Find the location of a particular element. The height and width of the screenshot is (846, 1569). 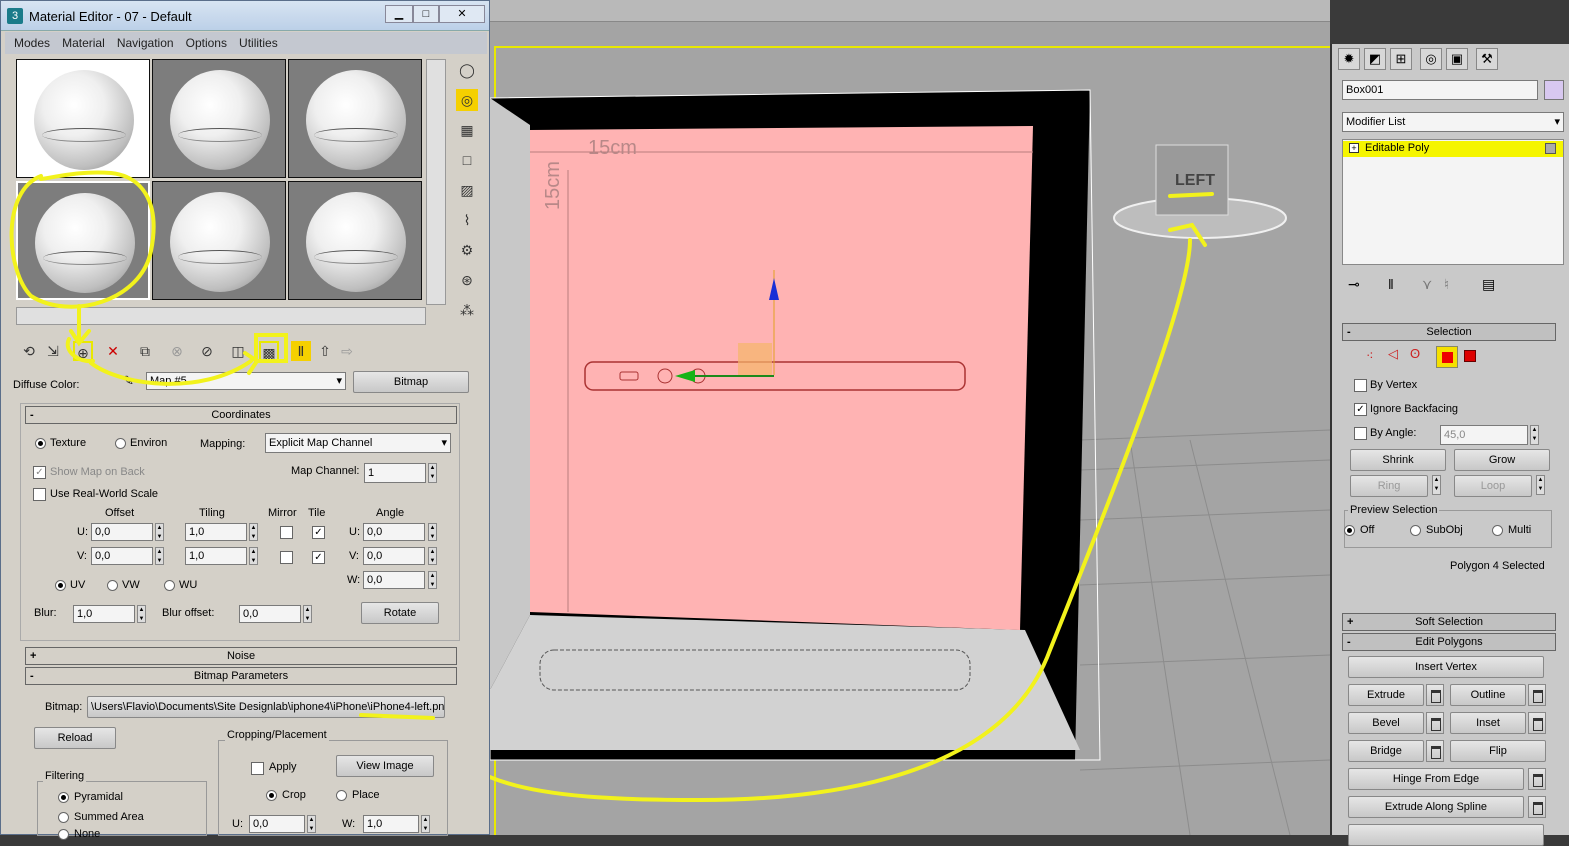

summed-area-radio is located at coordinates (63, 817).